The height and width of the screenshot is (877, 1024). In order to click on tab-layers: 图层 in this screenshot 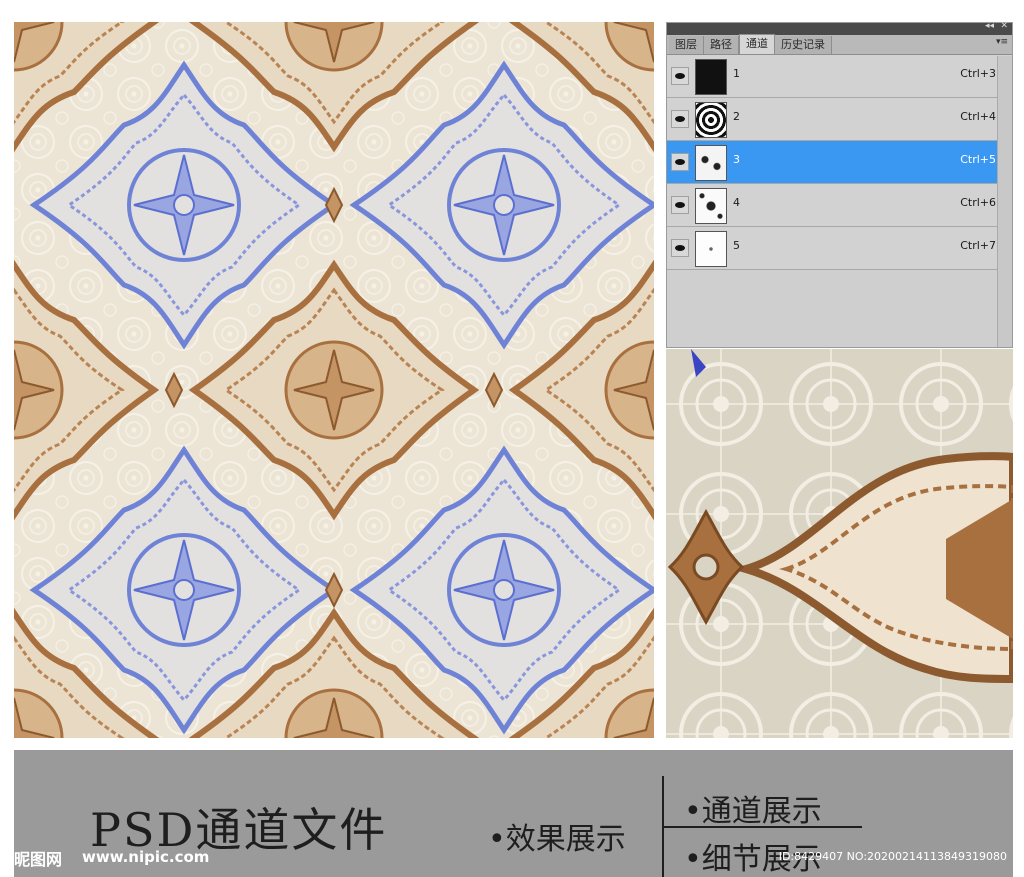, I will do `click(686, 45)`.